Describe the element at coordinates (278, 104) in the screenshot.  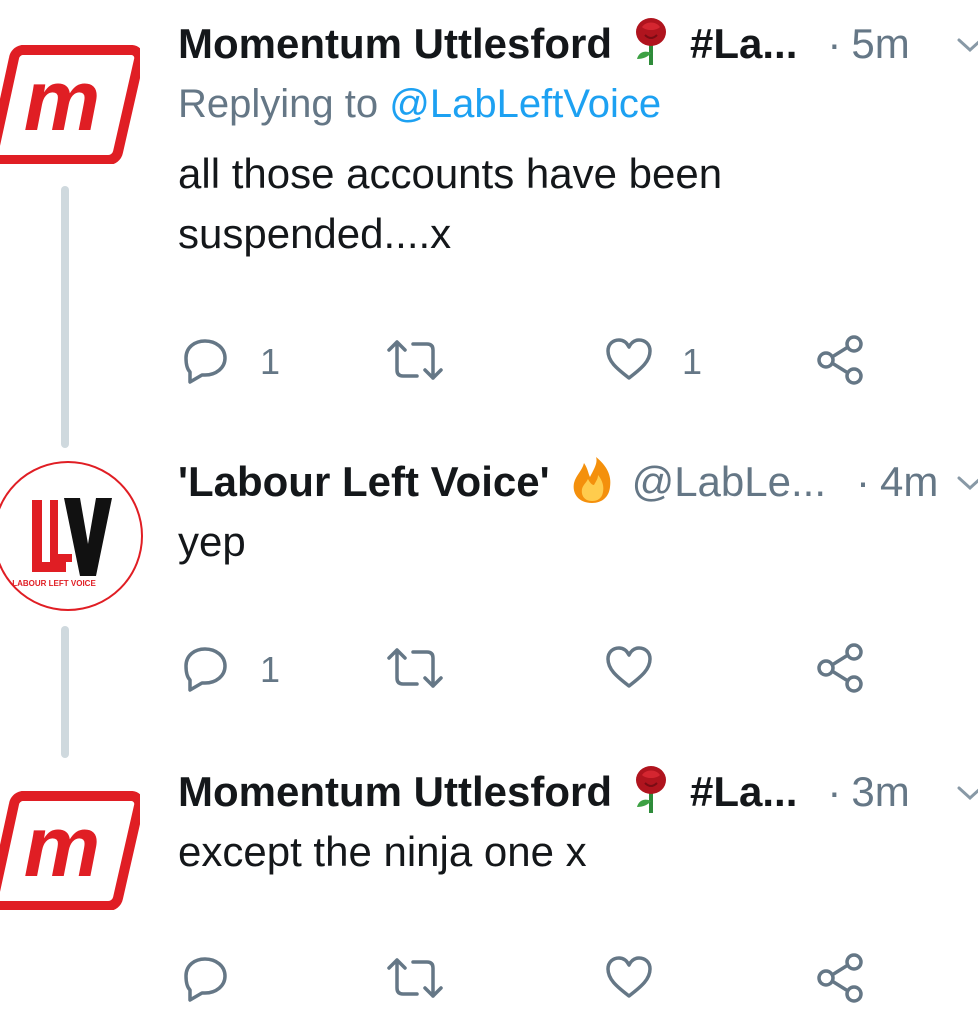
I see `replying-label: Replying to` at that location.